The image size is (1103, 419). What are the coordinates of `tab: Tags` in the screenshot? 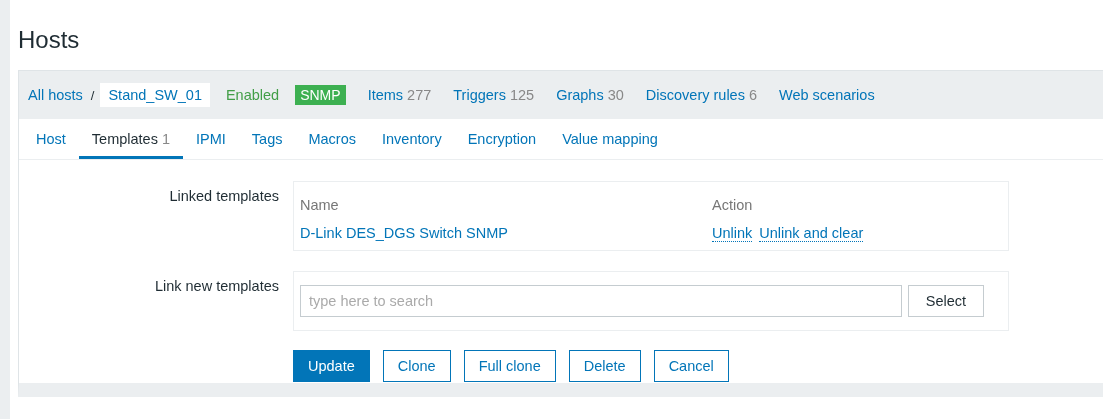 It's located at (267, 139).